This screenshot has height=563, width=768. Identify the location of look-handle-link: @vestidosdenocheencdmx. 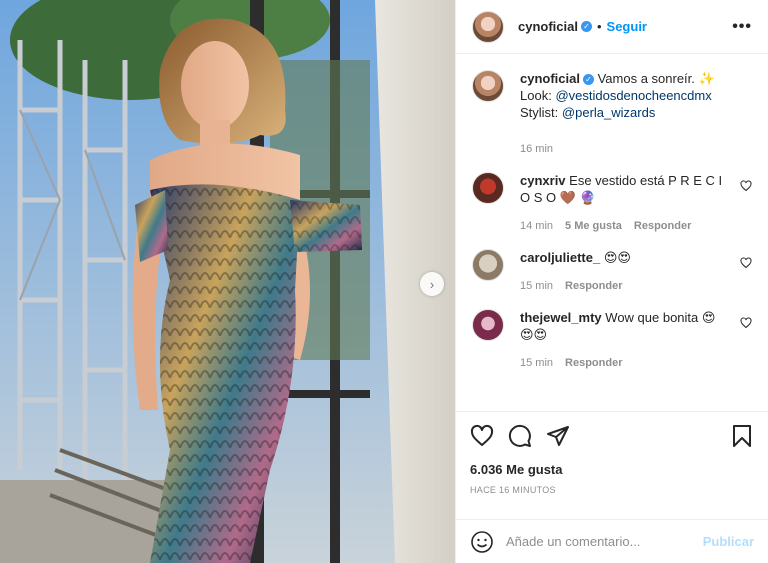
(633, 95).